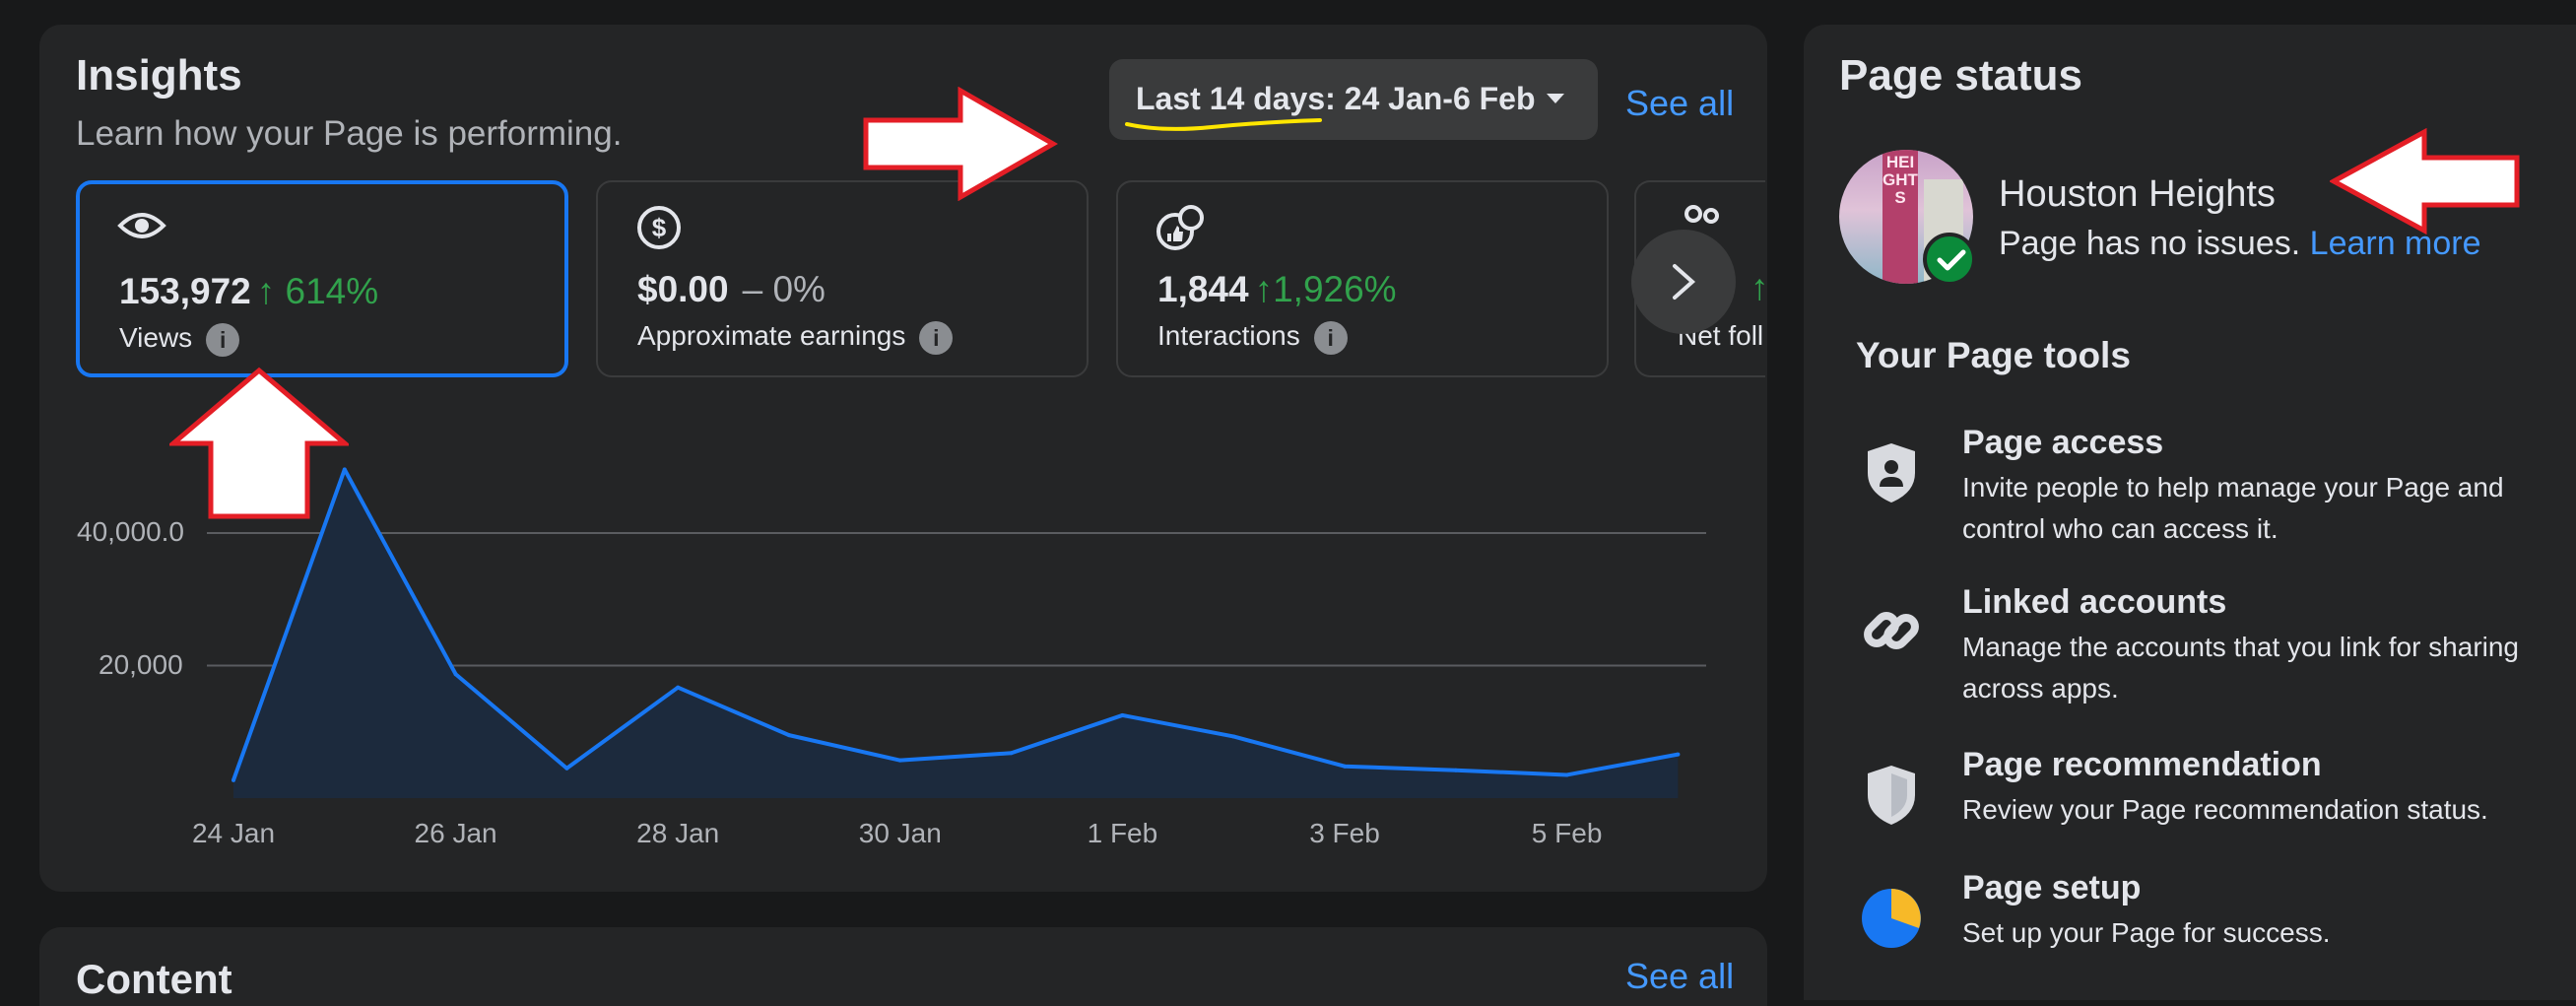  I want to click on avatar-sign-text: HEIGHTS, so click(1900, 180).